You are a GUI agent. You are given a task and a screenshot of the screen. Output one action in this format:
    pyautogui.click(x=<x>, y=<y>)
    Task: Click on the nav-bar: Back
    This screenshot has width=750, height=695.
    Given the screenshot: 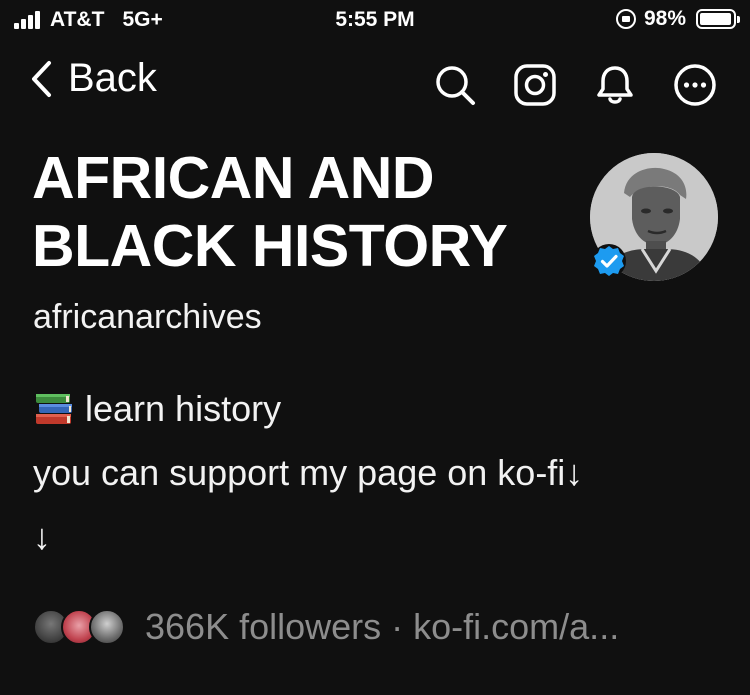 What is the action you would take?
    pyautogui.click(x=375, y=82)
    